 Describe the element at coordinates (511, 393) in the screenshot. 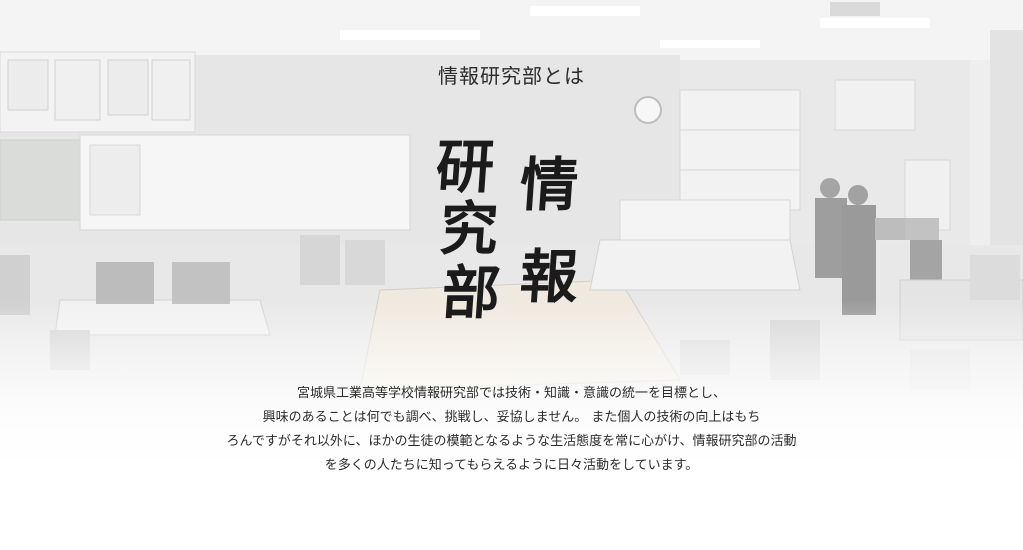

I see `description-line: 宮城県工業高等学校情報研究部では技術・知識・意識の統一を目標とし、` at that location.